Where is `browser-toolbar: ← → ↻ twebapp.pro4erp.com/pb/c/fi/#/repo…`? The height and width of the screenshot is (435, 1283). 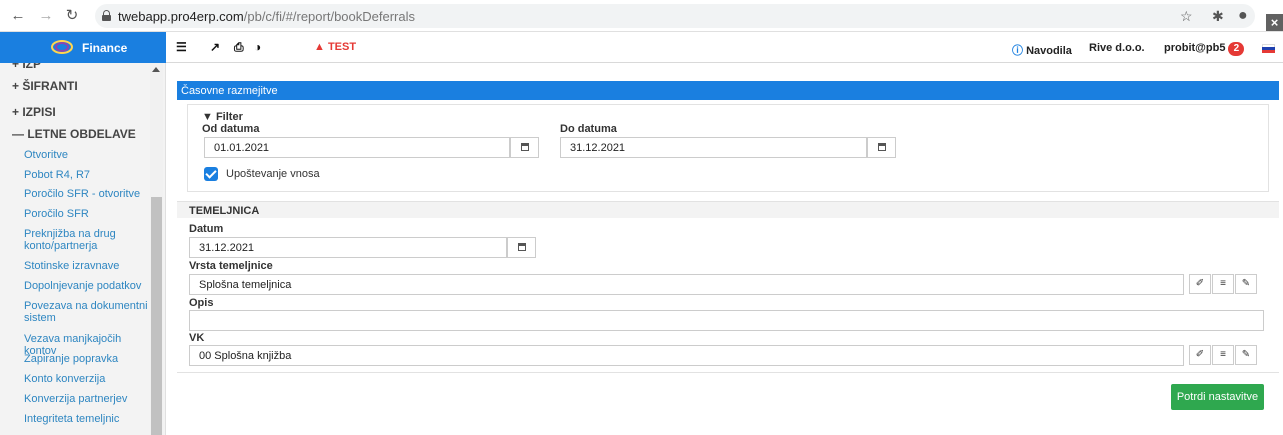 browser-toolbar: ← → ↻ twebapp.pro4erp.com/pb/c/fi/#/repo… is located at coordinates (641, 16).